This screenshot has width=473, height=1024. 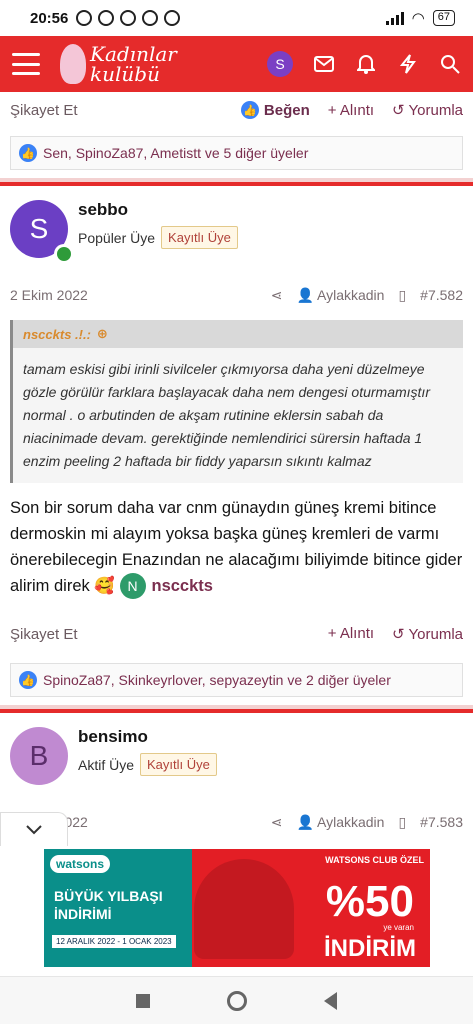 I want to click on wifi-icon: ◠, so click(x=418, y=18).